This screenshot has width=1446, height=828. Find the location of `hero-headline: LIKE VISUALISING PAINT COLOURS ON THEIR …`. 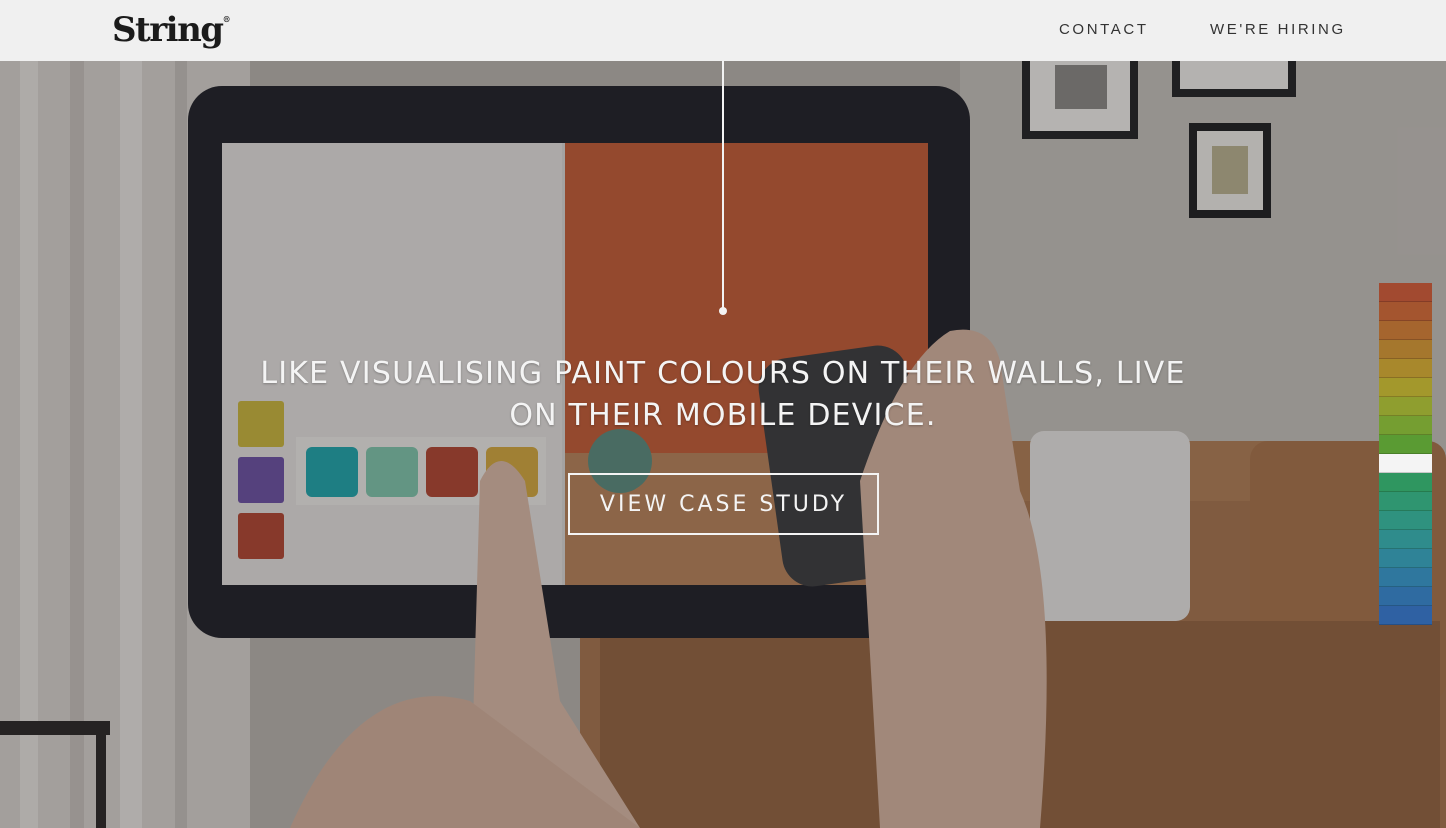

hero-headline: LIKE VISUALISING PAINT COLOURS ON THEIR … is located at coordinates (723, 394).